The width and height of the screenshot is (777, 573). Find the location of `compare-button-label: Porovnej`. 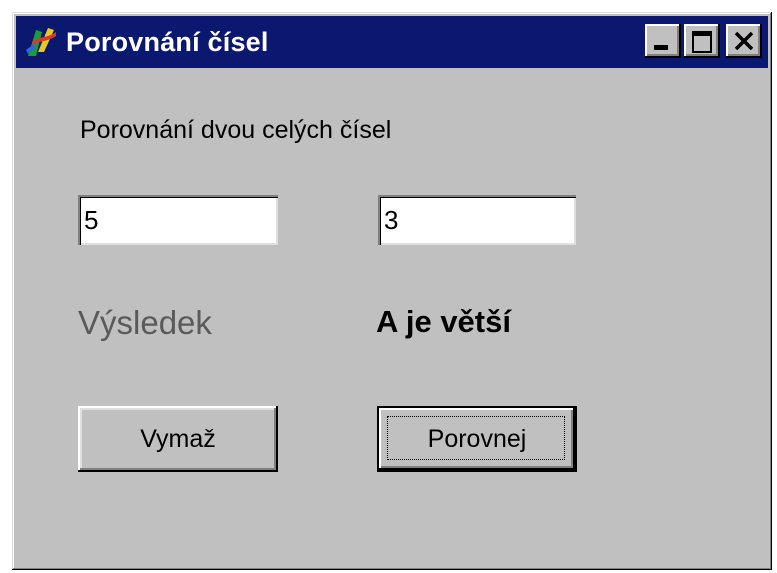

compare-button-label: Porovnej is located at coordinates (477, 439).